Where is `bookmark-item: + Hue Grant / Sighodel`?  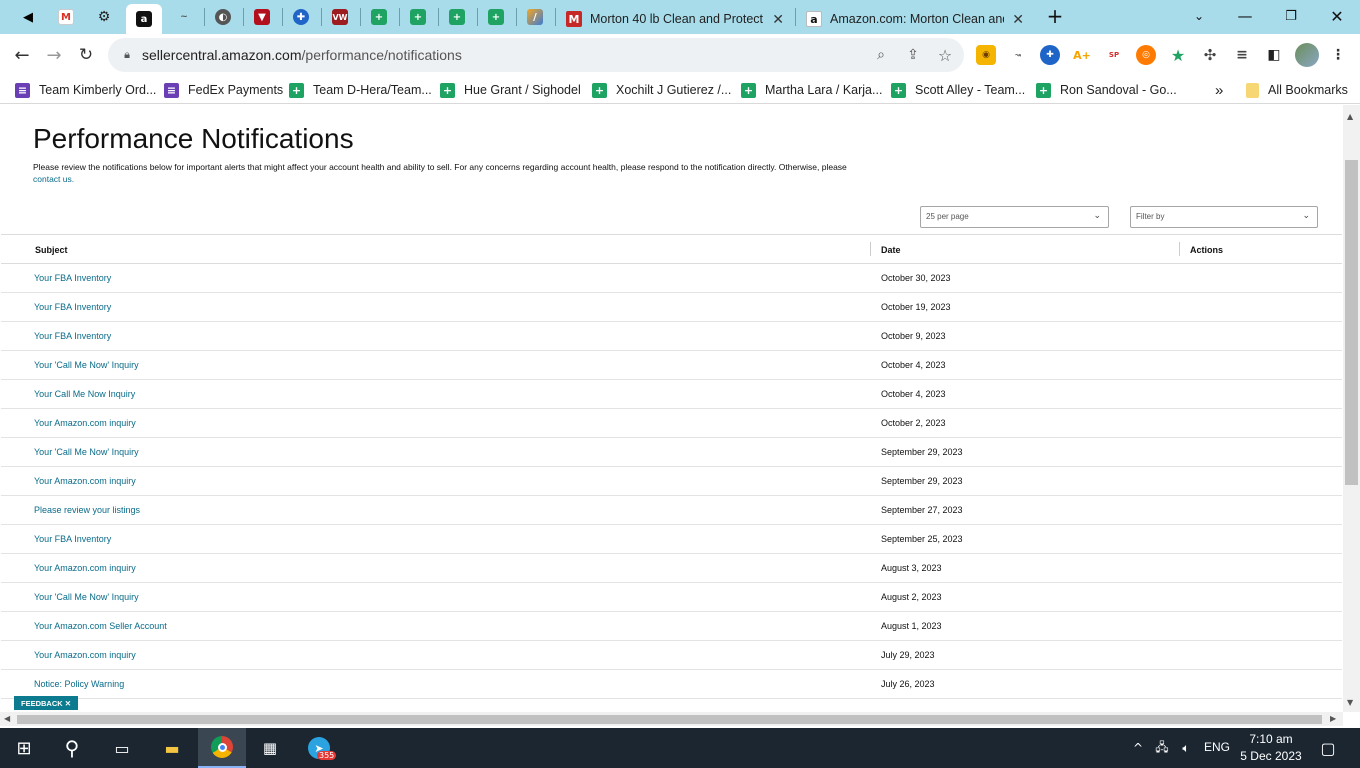 bookmark-item: + Hue Grant / Sighodel is located at coordinates (510, 90).